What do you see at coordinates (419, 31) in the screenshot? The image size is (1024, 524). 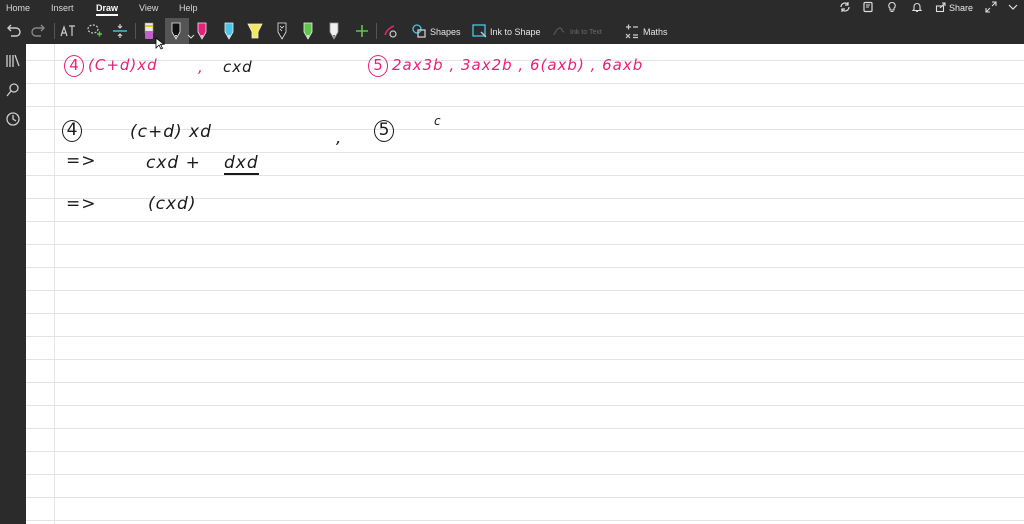 I see `shapes-icon` at bounding box center [419, 31].